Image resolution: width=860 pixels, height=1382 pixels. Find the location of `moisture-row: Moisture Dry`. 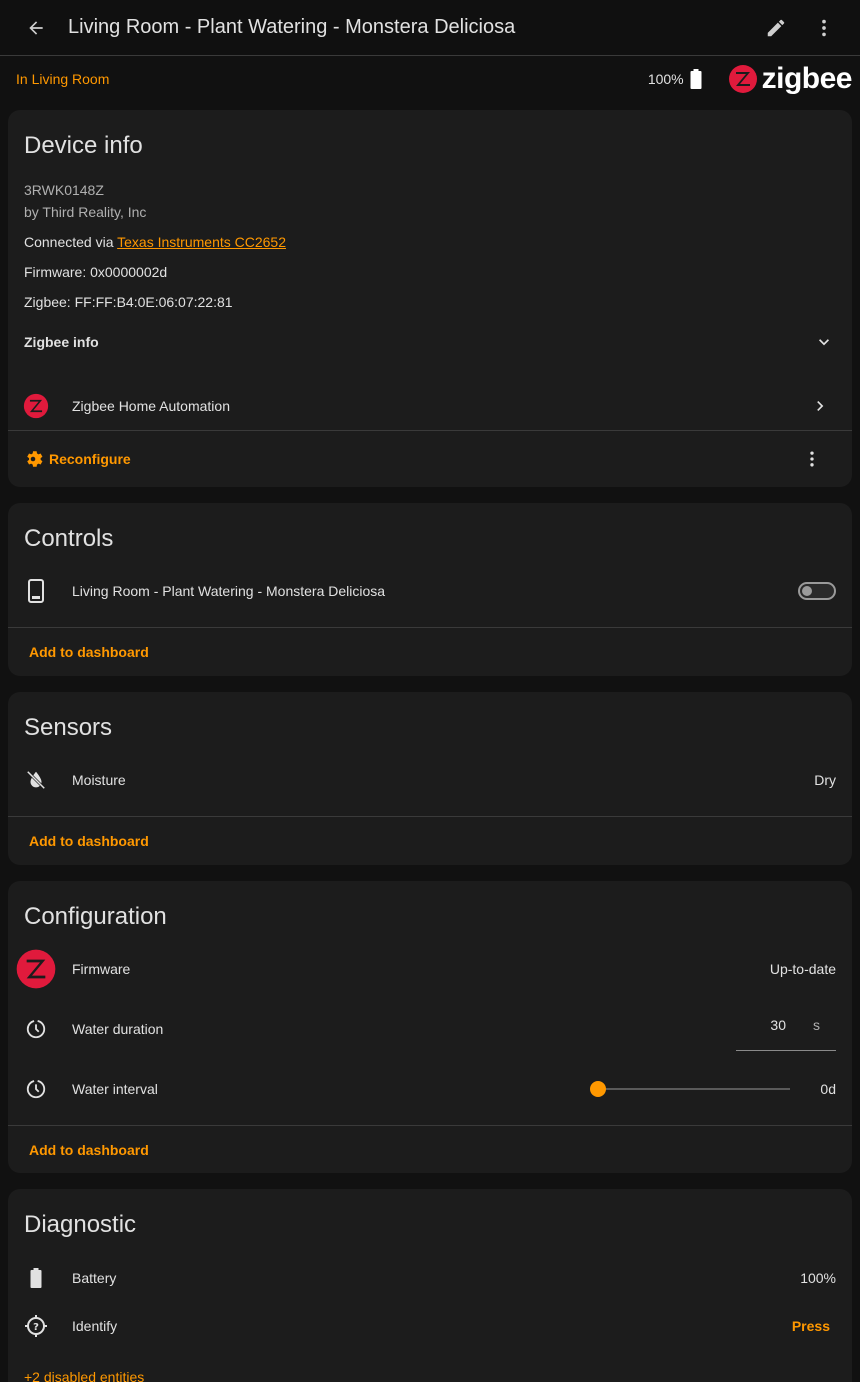

moisture-row: Moisture Dry is located at coordinates (430, 780).